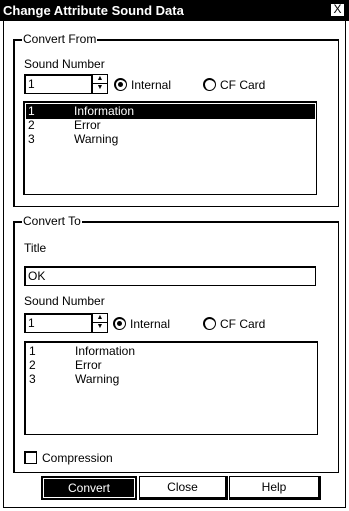 This screenshot has height=511, width=349. I want to click on title-input: OK, so click(170, 276).